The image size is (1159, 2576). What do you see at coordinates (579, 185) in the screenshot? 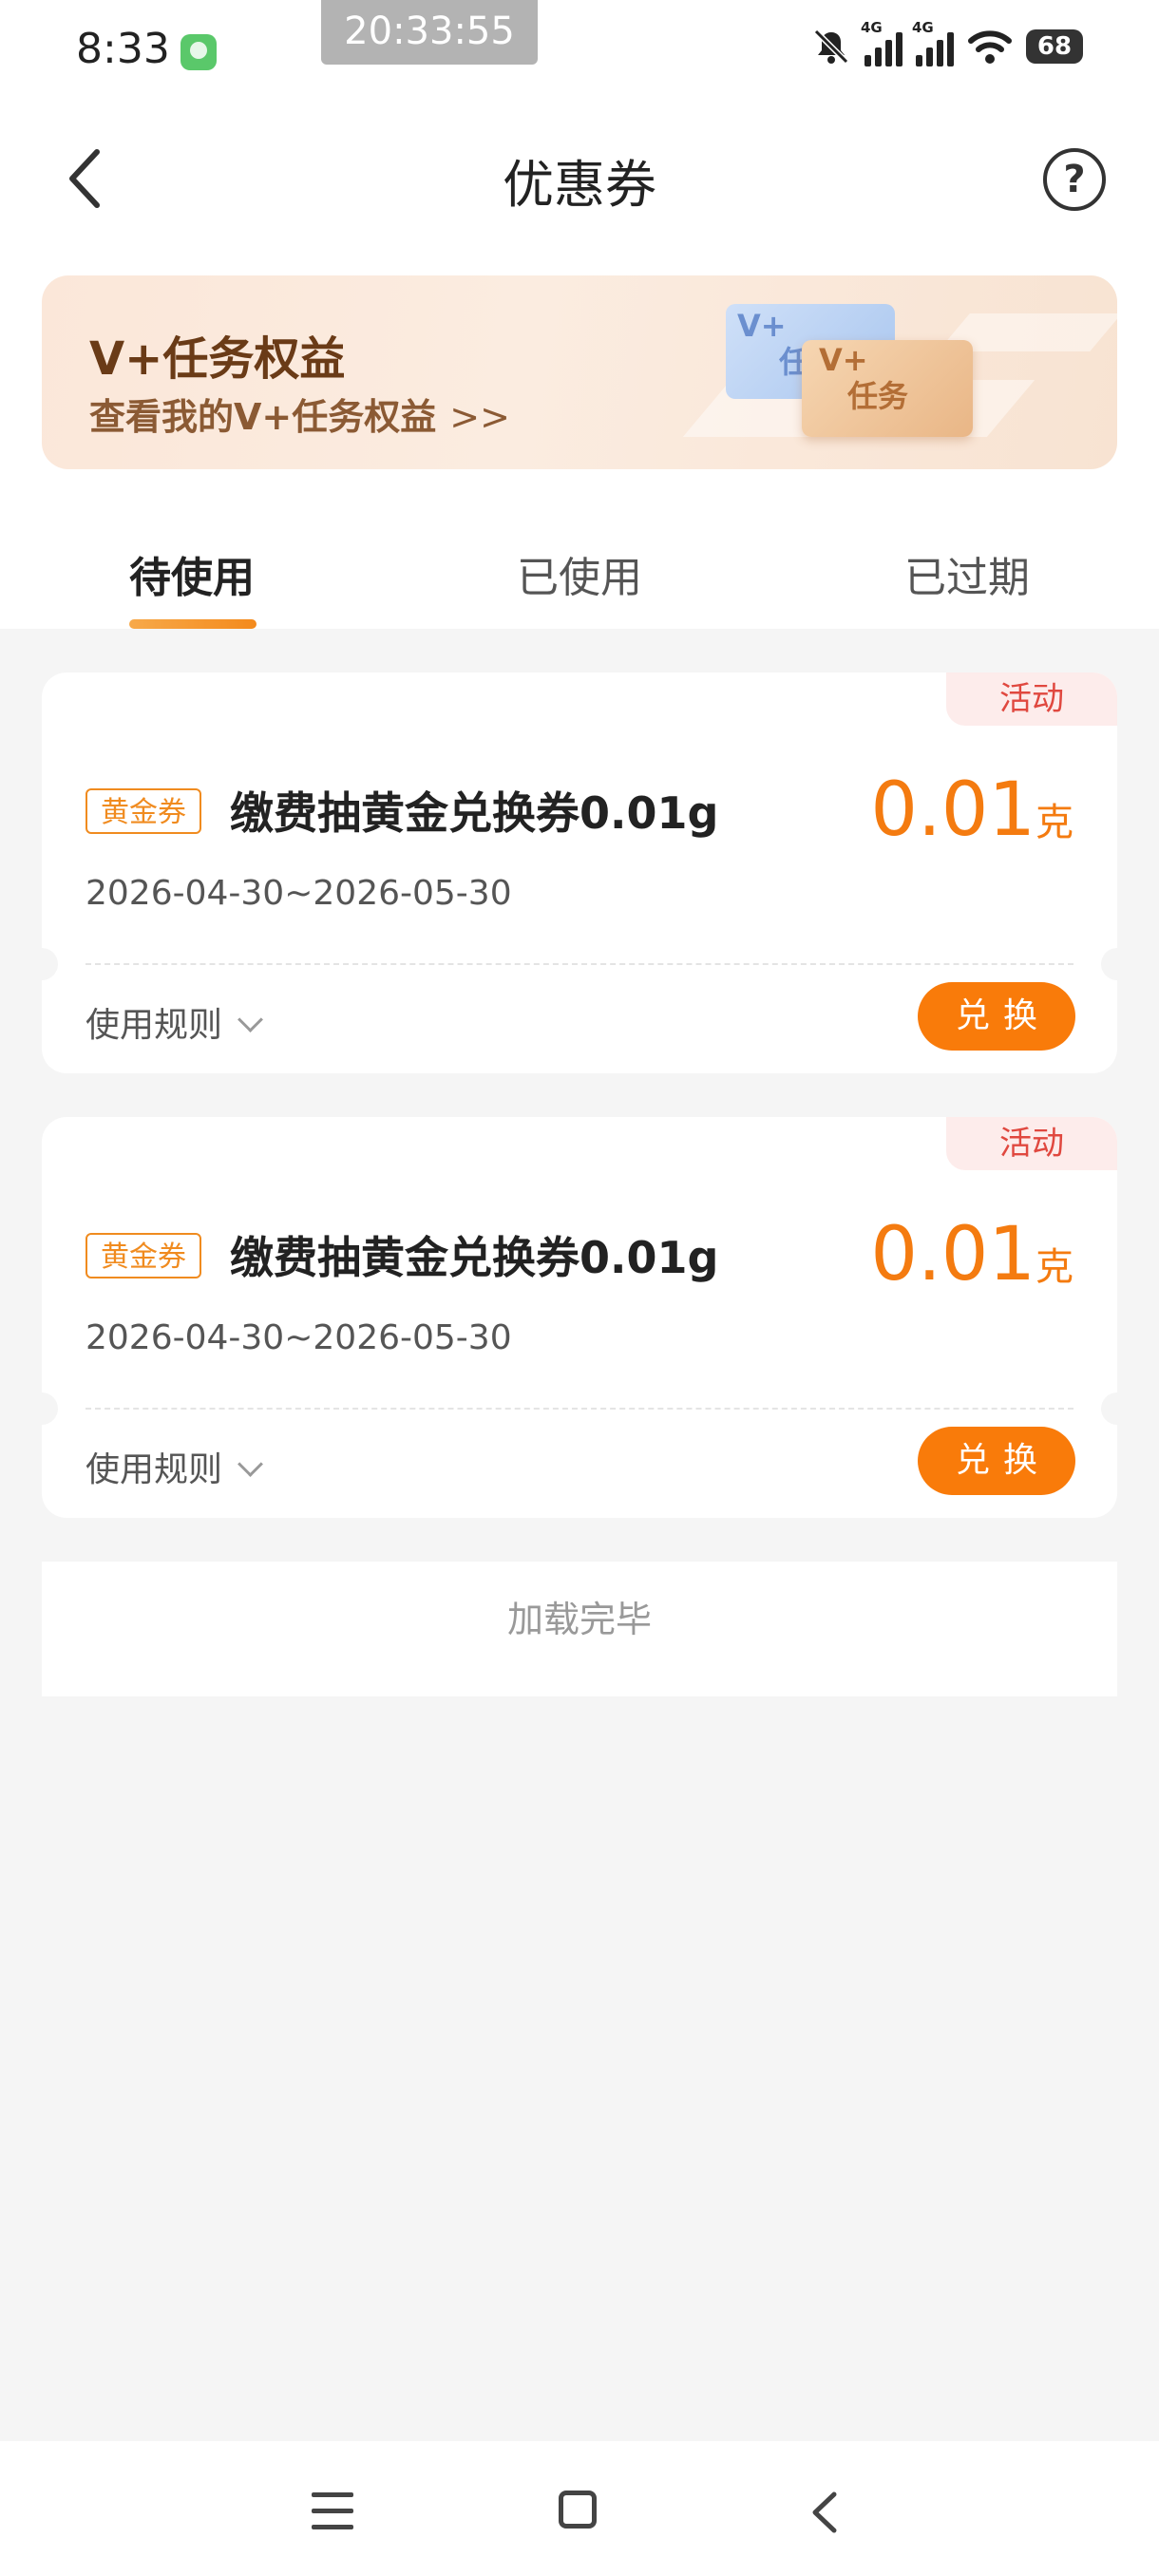
I see `page-title: 优惠券` at bounding box center [579, 185].